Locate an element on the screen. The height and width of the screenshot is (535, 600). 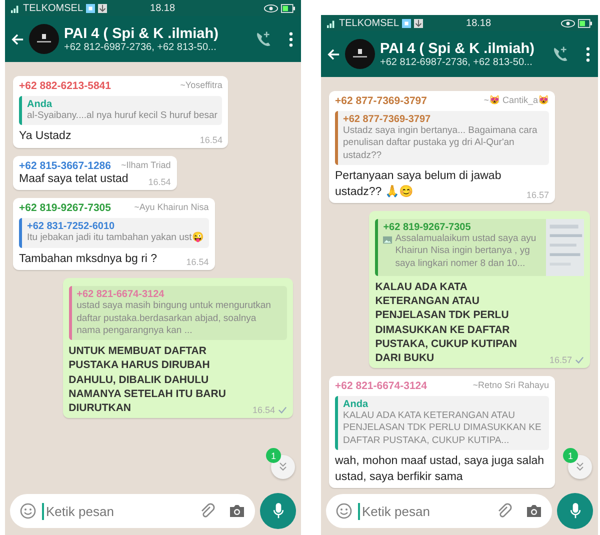
quoted-sender: +62 831-7252-6010 is located at coordinates (71, 226).